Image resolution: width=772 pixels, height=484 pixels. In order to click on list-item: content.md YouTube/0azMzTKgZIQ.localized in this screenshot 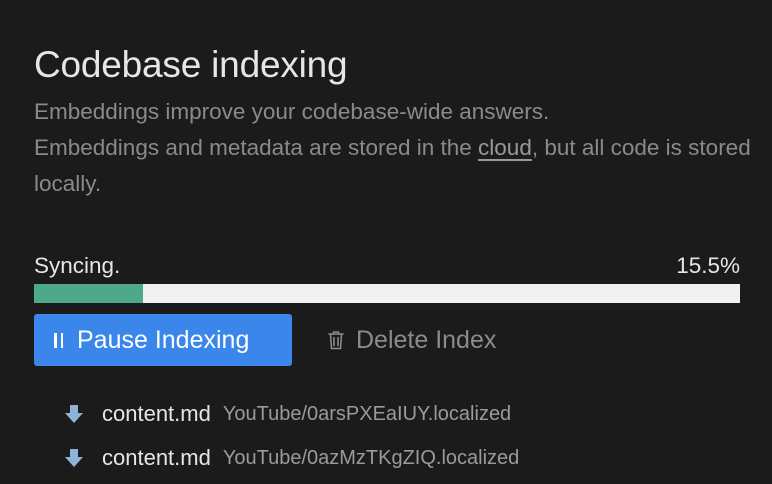, I will do `click(291, 458)`.